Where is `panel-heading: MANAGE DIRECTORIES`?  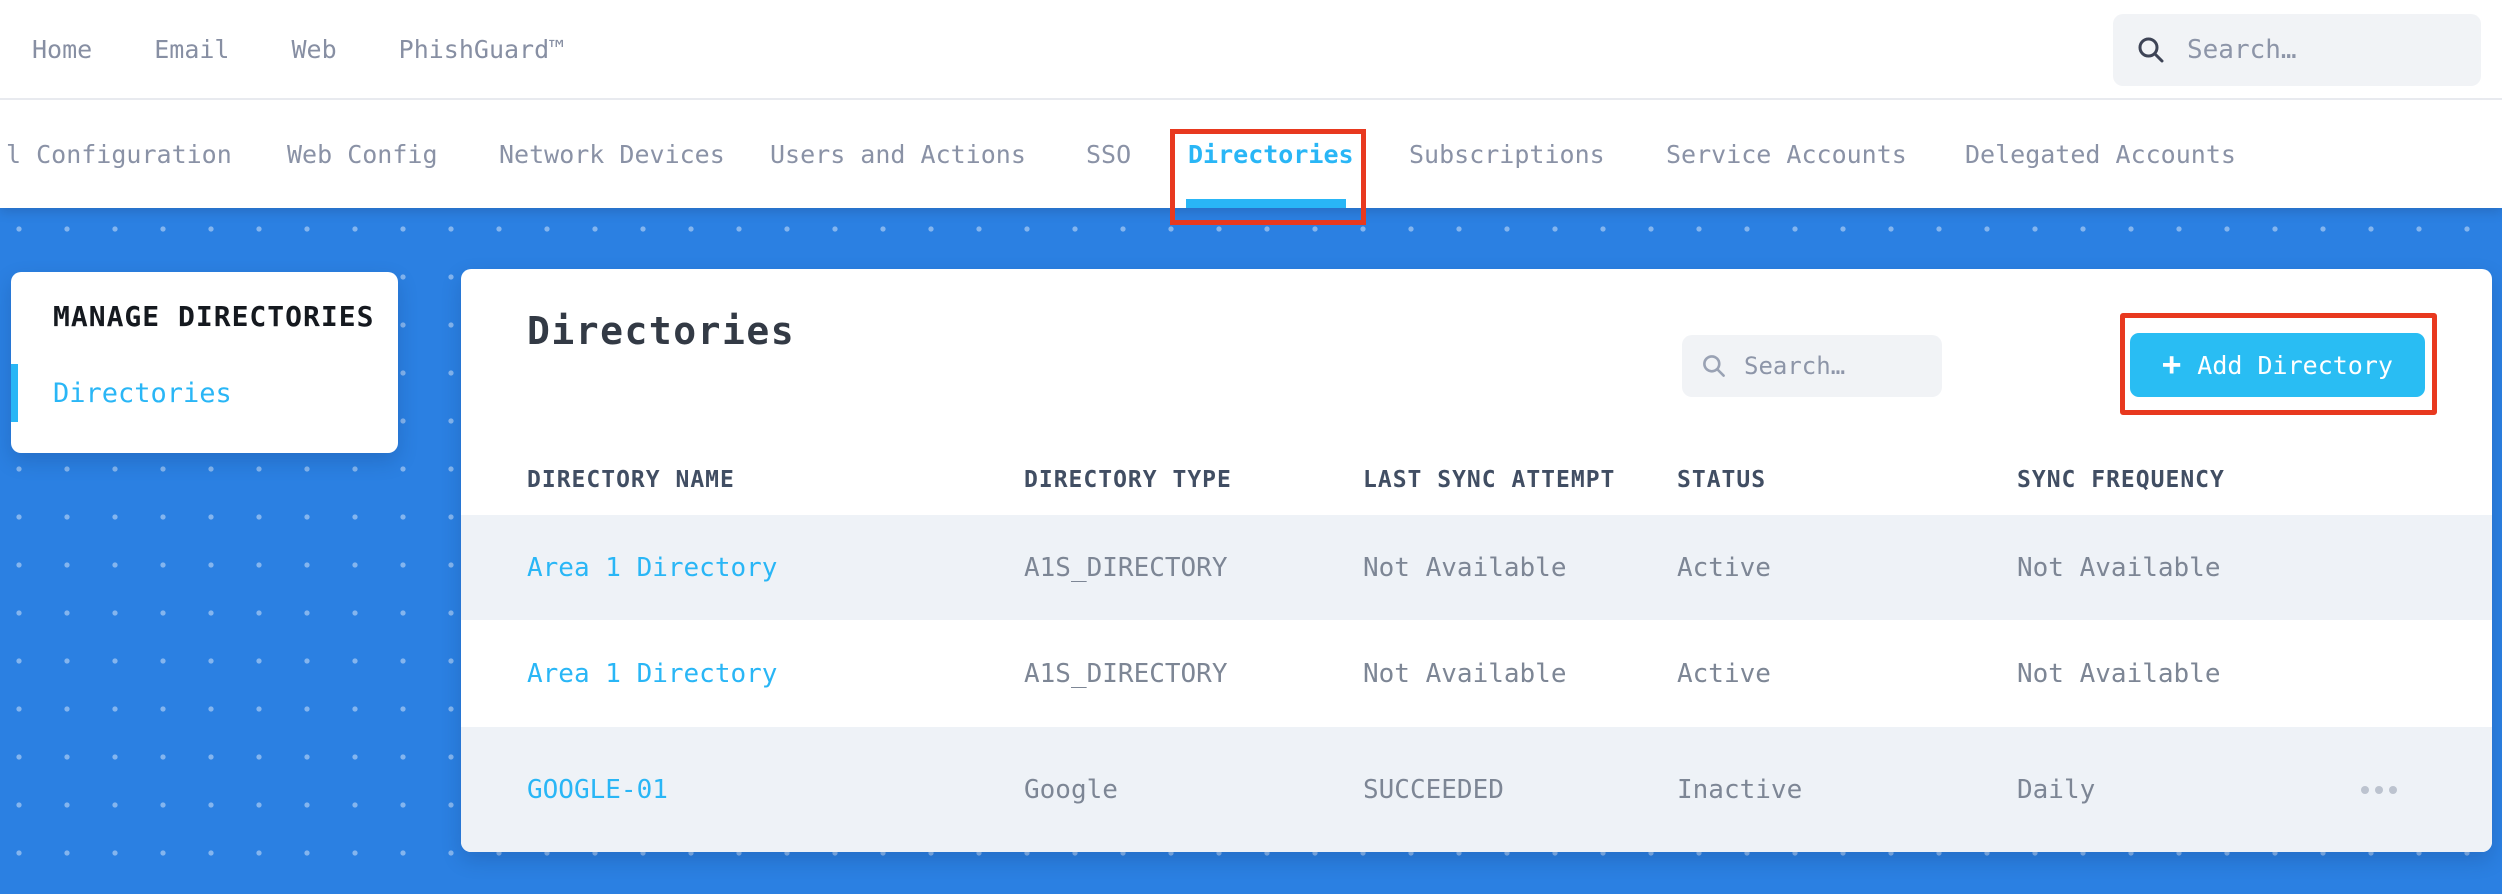
panel-heading: MANAGE DIRECTORIES is located at coordinates (214, 316).